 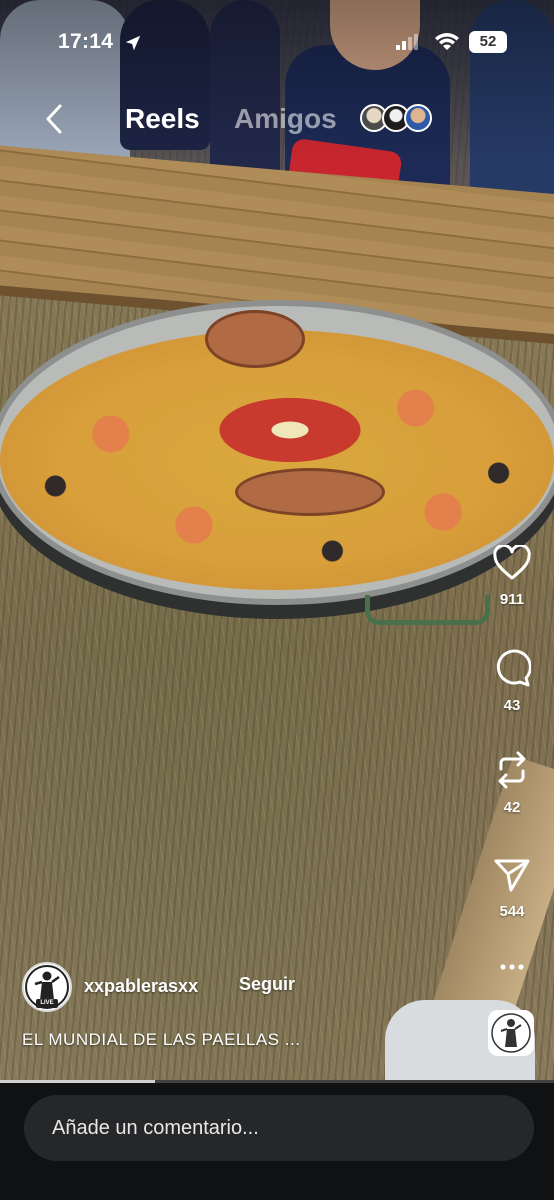 I want to click on pepper-decoration, so click(x=290, y=430).